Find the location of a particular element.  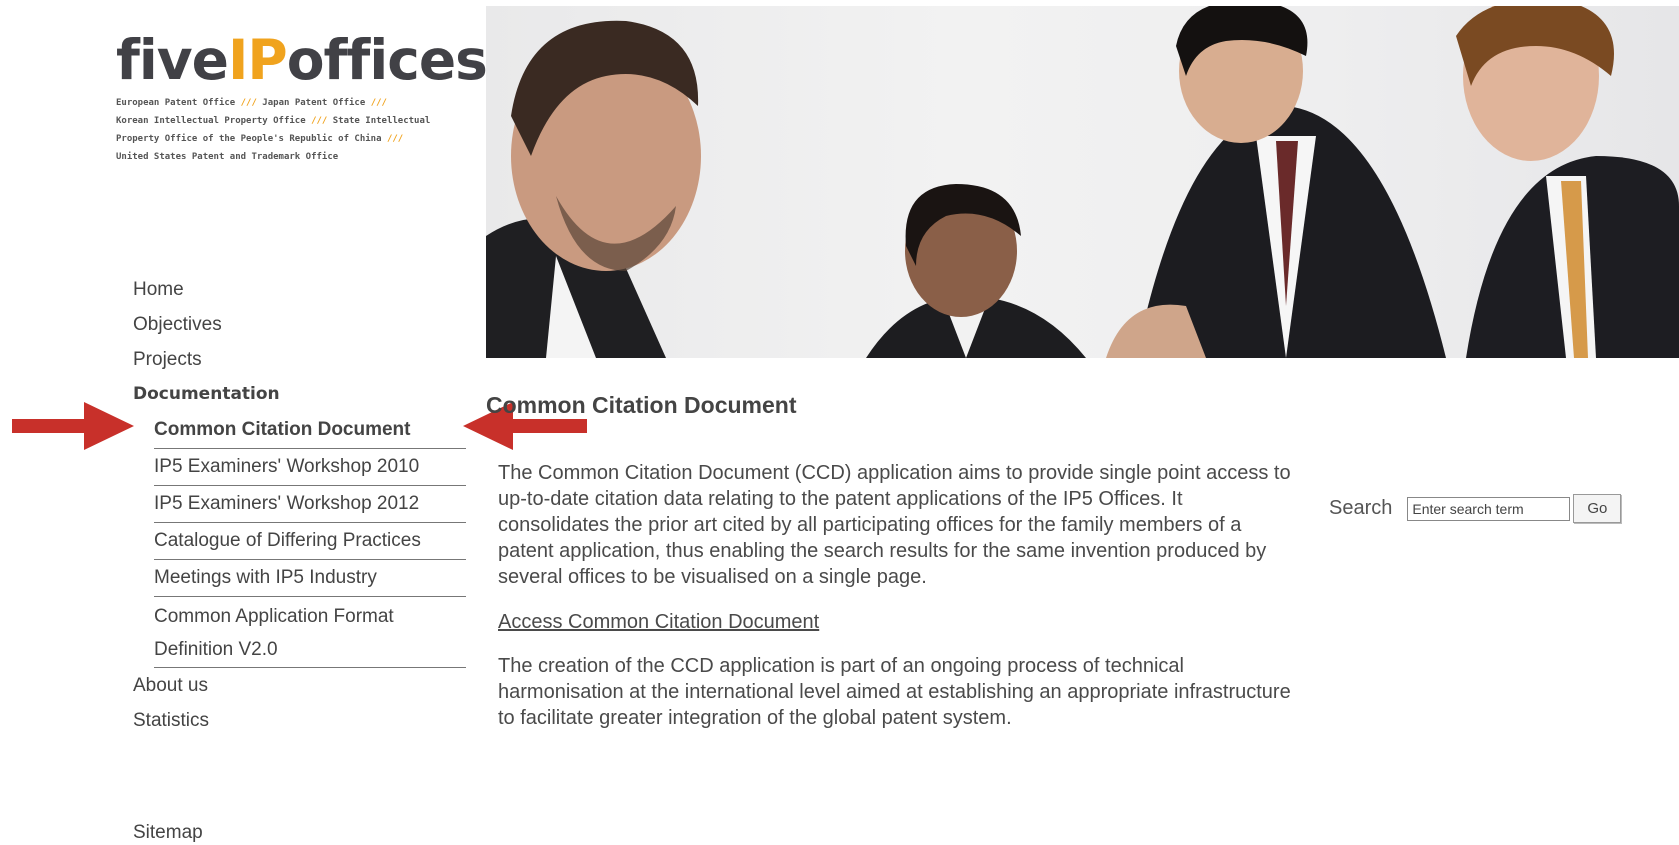

search-box: Search Go is located at coordinates (1475, 508).